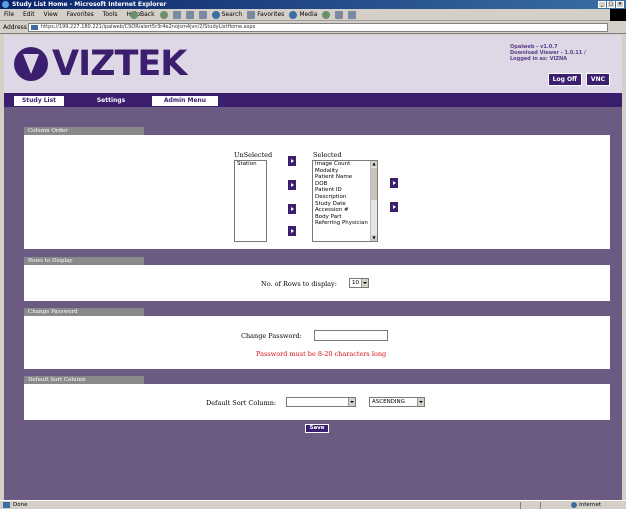 Image resolution: width=626 pixels, height=509 pixels. I want to click on print-icon, so click(352, 15).